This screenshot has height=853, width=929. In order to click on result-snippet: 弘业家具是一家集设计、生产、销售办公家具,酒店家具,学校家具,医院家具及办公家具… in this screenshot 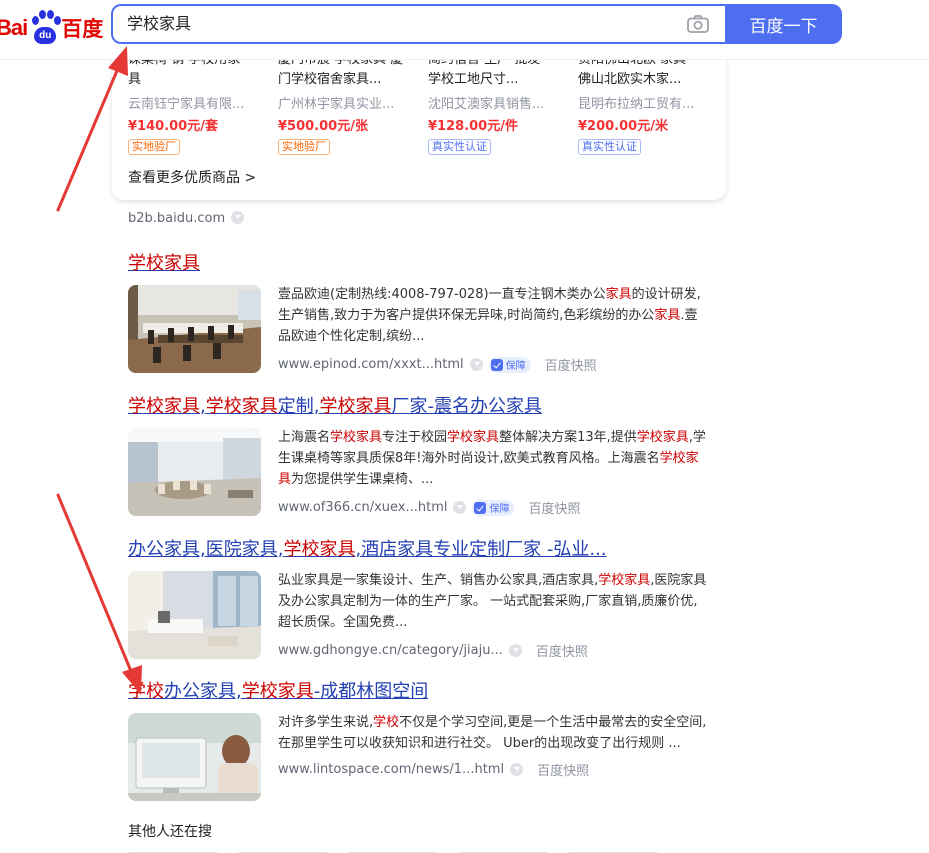, I will do `click(492, 601)`.